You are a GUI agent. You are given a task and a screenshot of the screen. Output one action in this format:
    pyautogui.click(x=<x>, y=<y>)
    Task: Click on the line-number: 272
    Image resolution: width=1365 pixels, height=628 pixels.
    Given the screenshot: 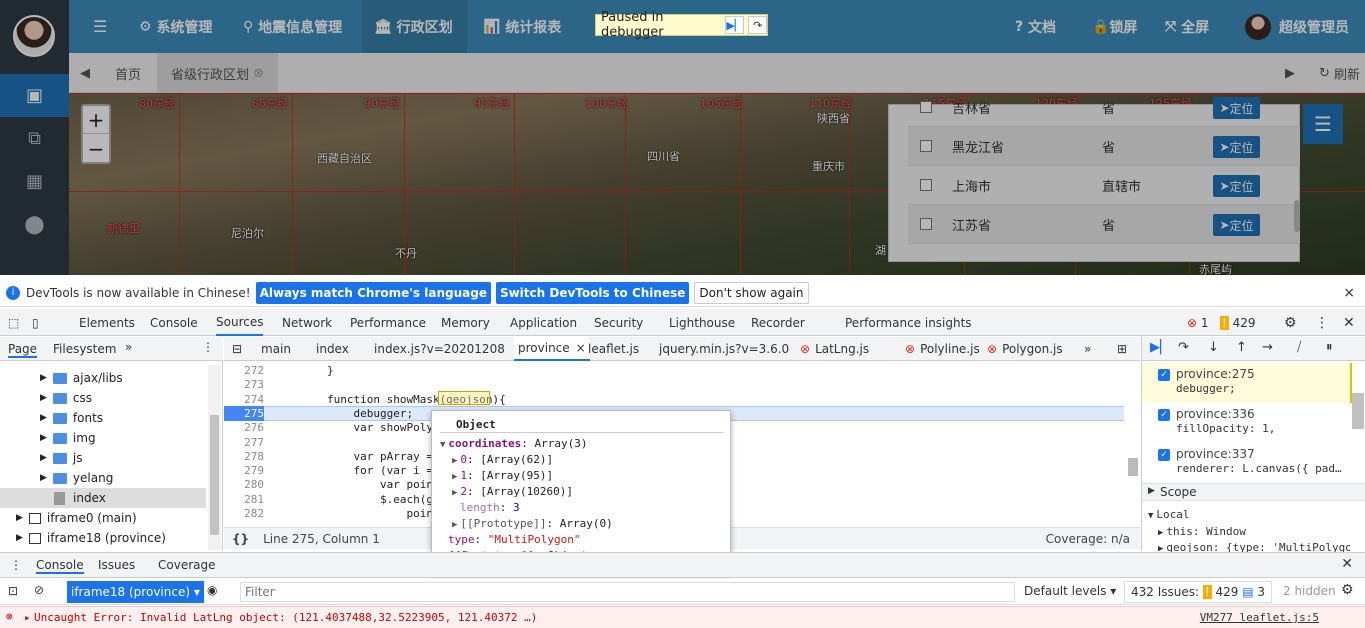 What is the action you would take?
    pyautogui.click(x=244, y=370)
    